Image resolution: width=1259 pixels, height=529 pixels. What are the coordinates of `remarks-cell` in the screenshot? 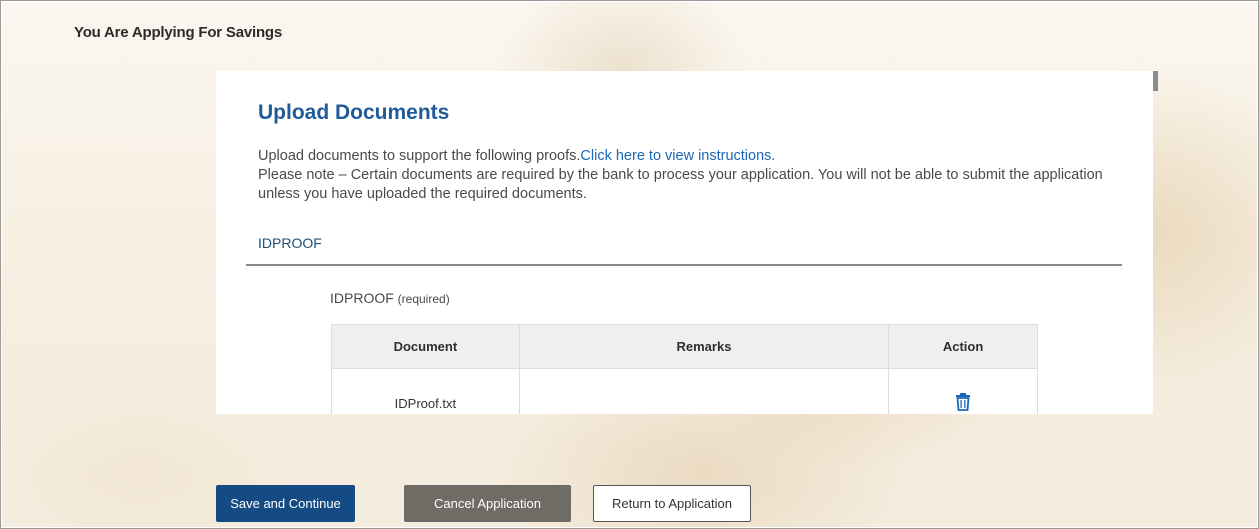 It's located at (704, 391).